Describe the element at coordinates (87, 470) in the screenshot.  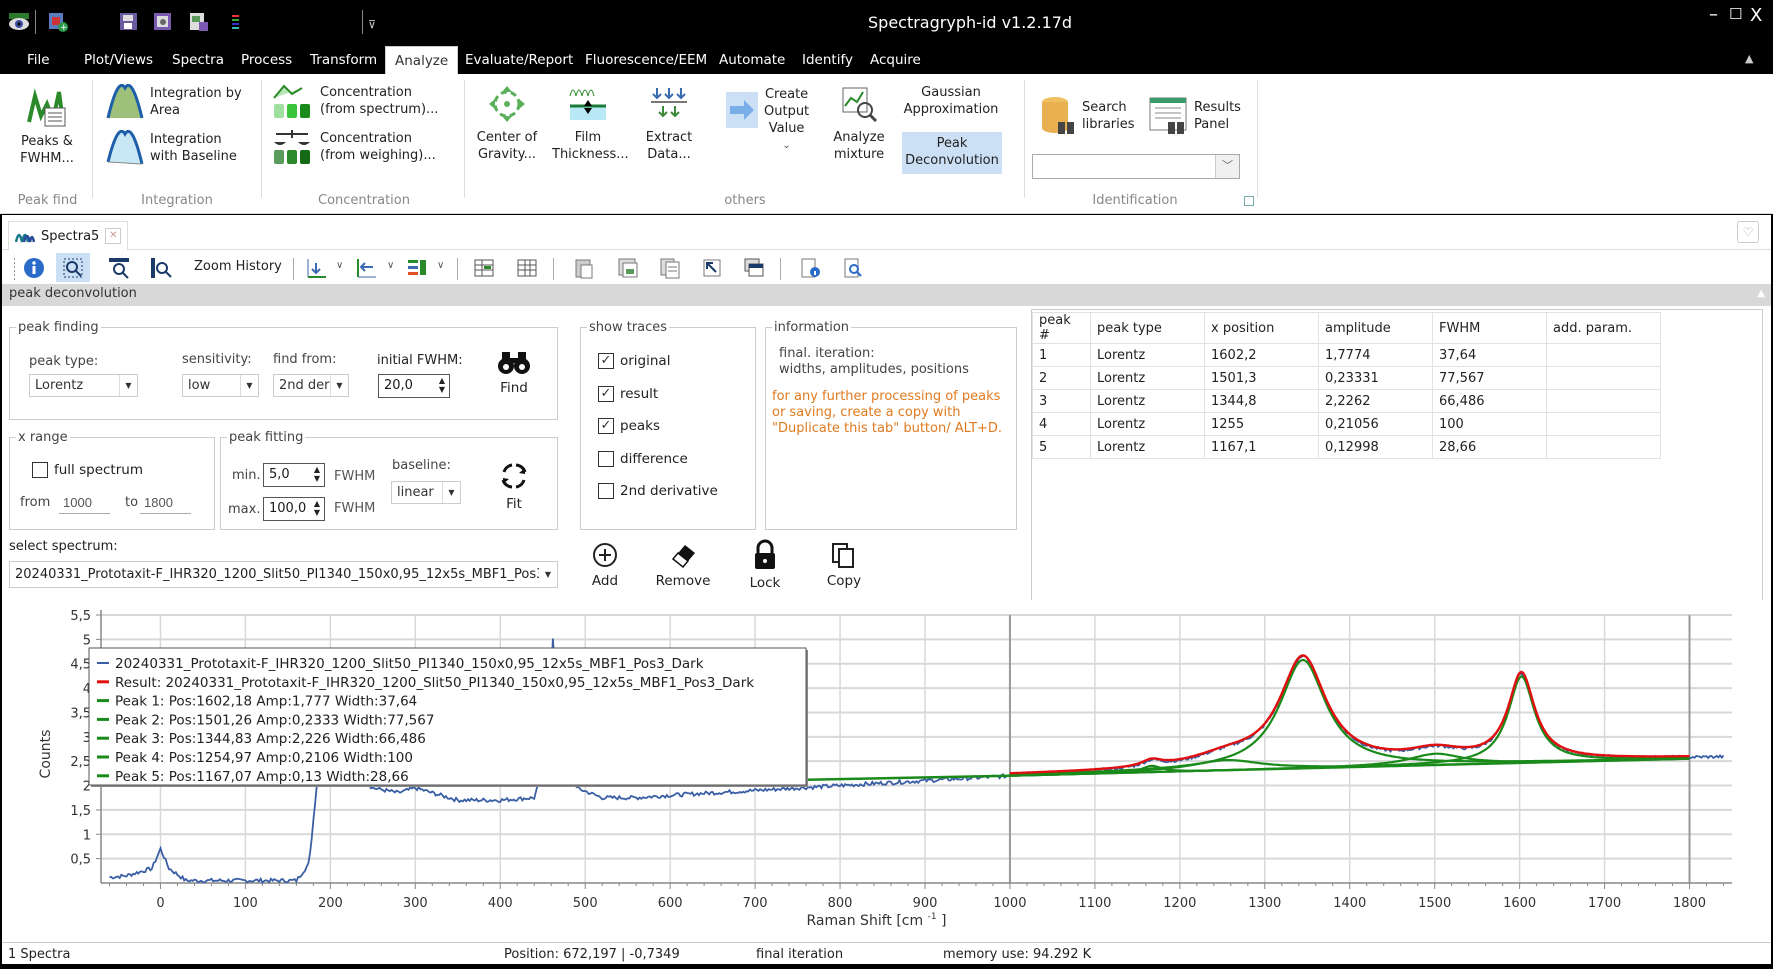
I see `full-spectrum-checkbox: full spectrum` at that location.